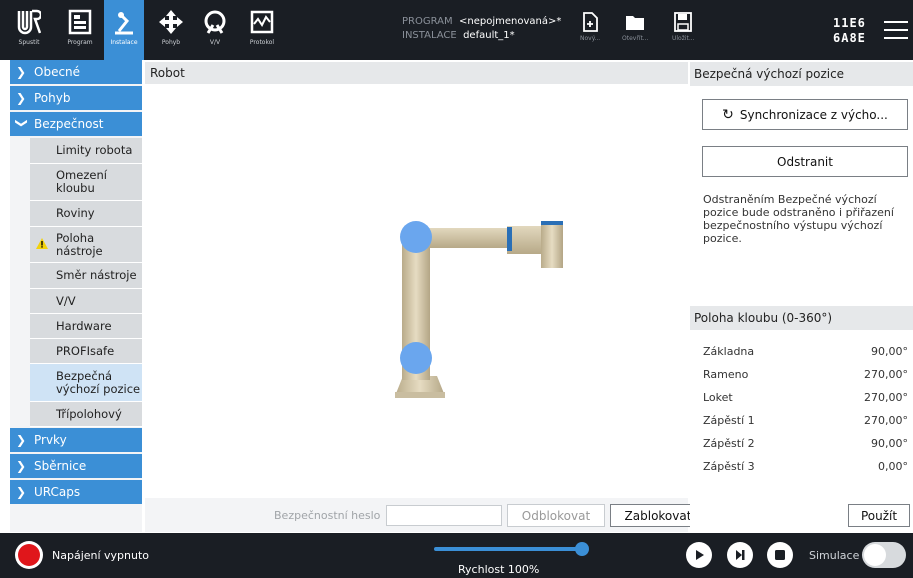  I want to click on nav-io: V/V, so click(215, 30).